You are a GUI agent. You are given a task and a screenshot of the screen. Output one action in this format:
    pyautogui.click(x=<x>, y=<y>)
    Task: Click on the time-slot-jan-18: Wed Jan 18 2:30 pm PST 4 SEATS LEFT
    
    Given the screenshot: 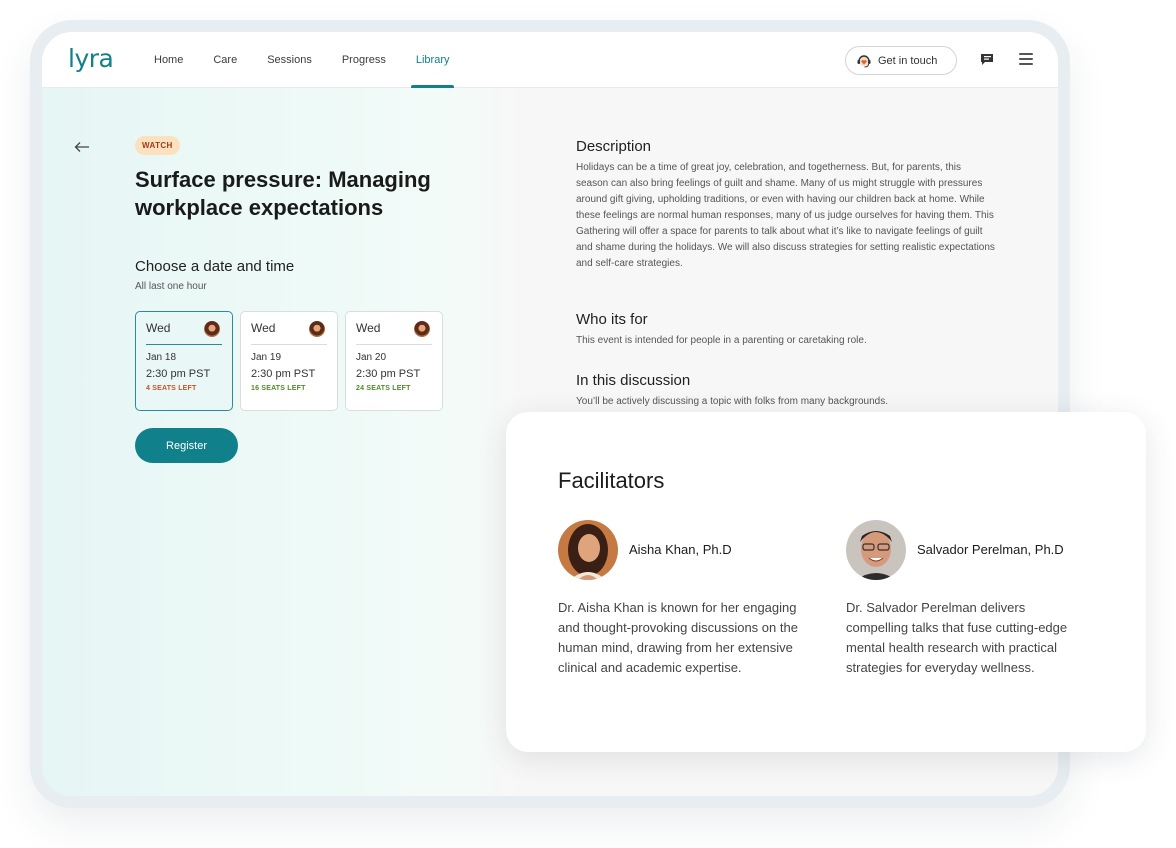 What is the action you would take?
    pyautogui.click(x=184, y=361)
    